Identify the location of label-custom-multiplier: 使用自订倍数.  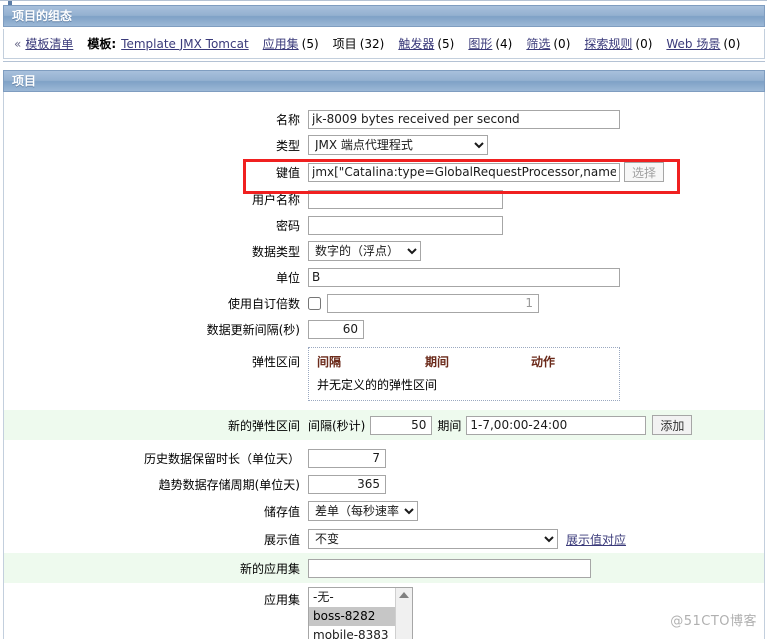
(263, 303).